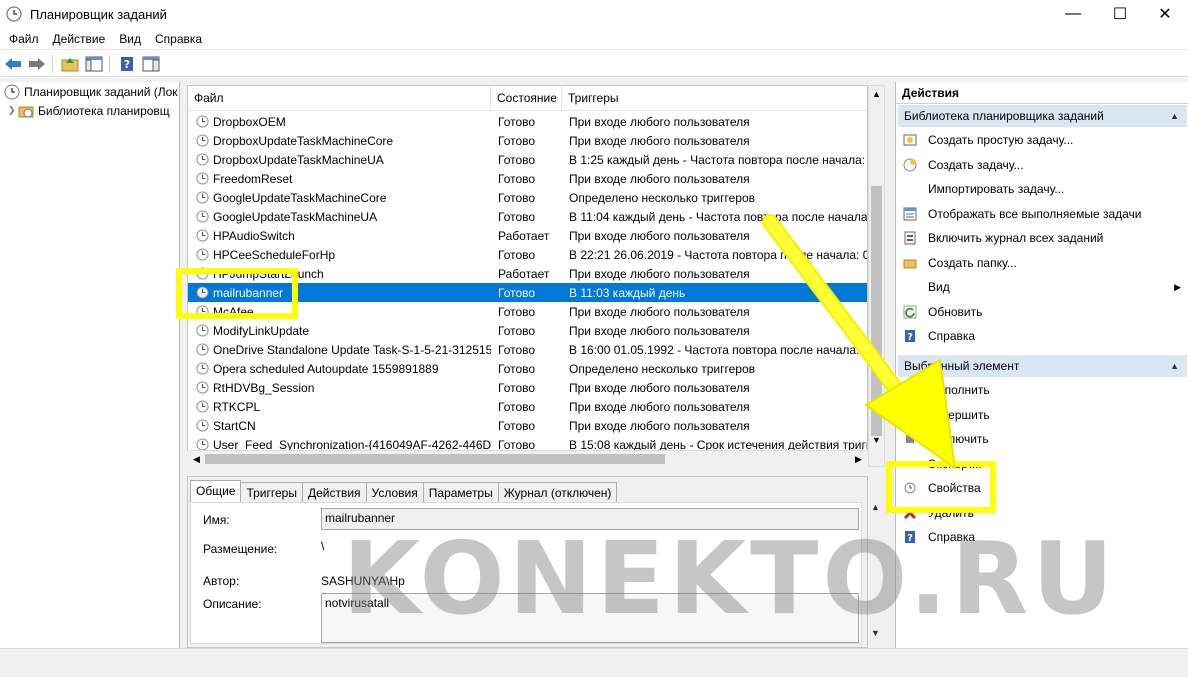 This screenshot has width=1188, height=677. I want to click on table-row-selected: mailrubanner Готово В 11:03 каждый день, so click(527, 292).